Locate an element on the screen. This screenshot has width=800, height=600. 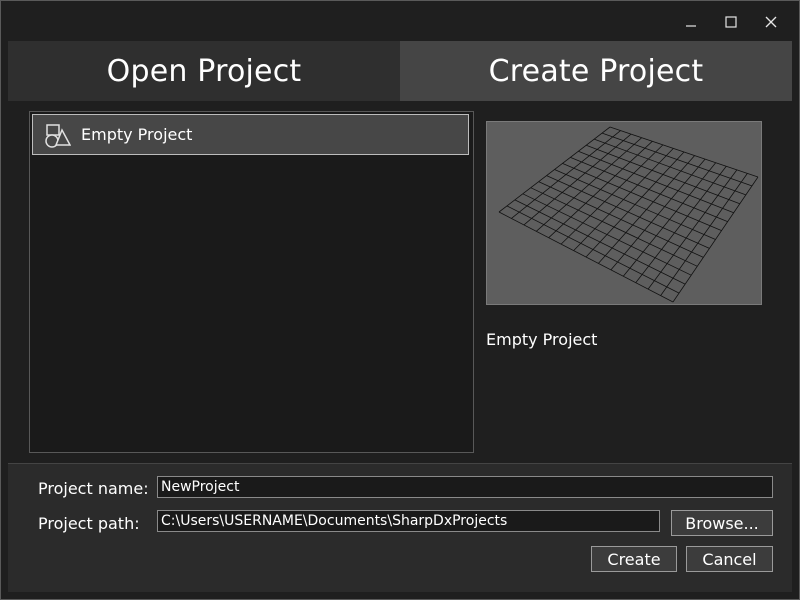
maximize-button is located at coordinates (731, 22).